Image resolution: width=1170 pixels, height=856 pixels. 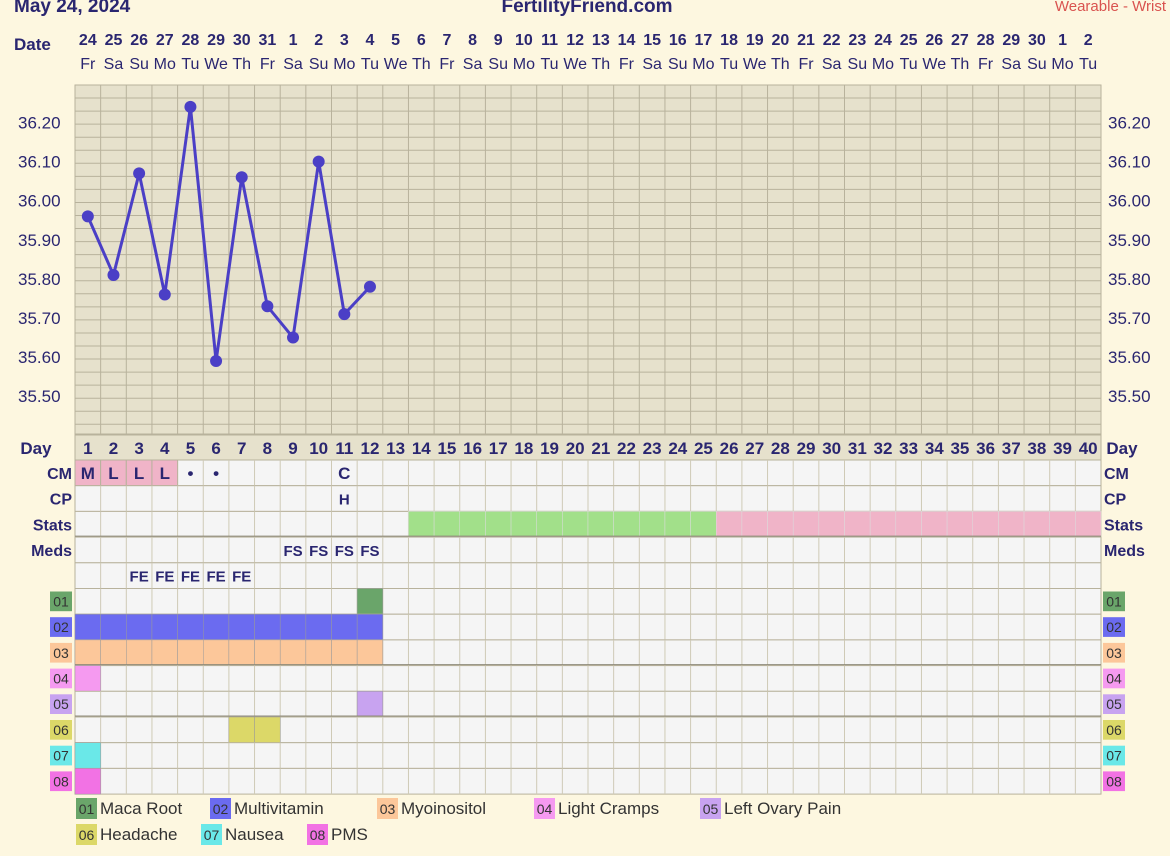 I want to click on date-label: 19, so click(x=755, y=40).